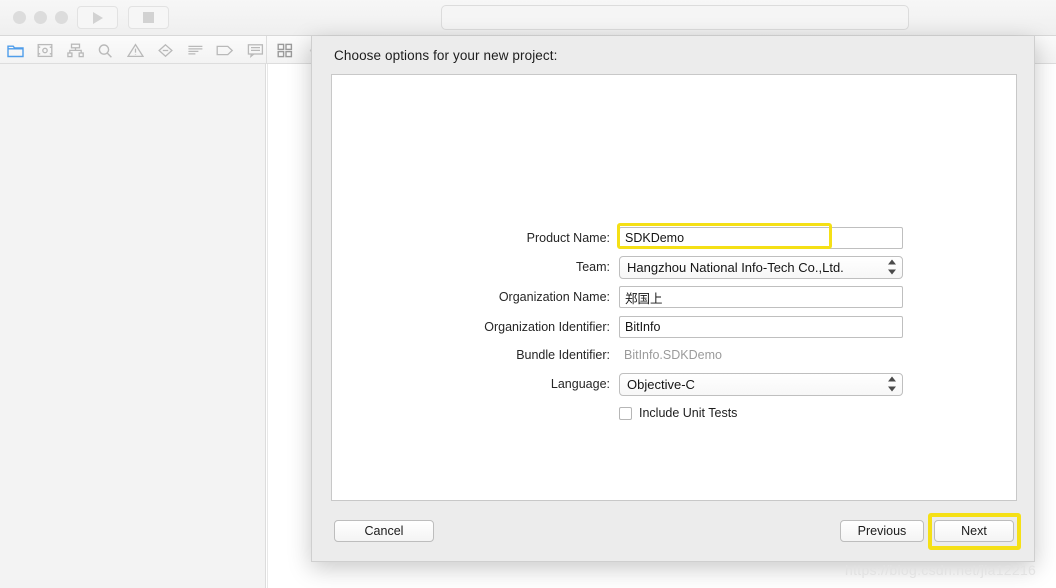 The height and width of the screenshot is (588, 1056). What do you see at coordinates (266, 50) in the screenshot?
I see `navigator-divider` at bounding box center [266, 50].